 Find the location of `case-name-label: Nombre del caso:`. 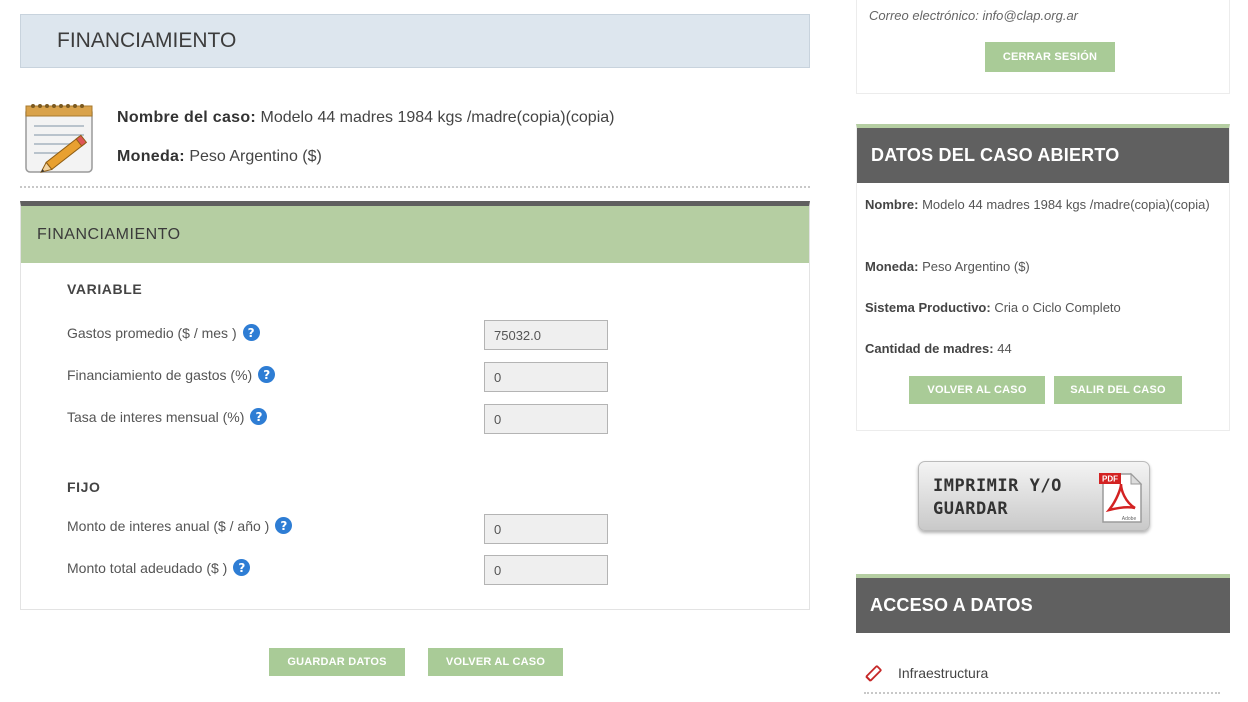

case-name-label: Nombre del caso: is located at coordinates (187, 117).